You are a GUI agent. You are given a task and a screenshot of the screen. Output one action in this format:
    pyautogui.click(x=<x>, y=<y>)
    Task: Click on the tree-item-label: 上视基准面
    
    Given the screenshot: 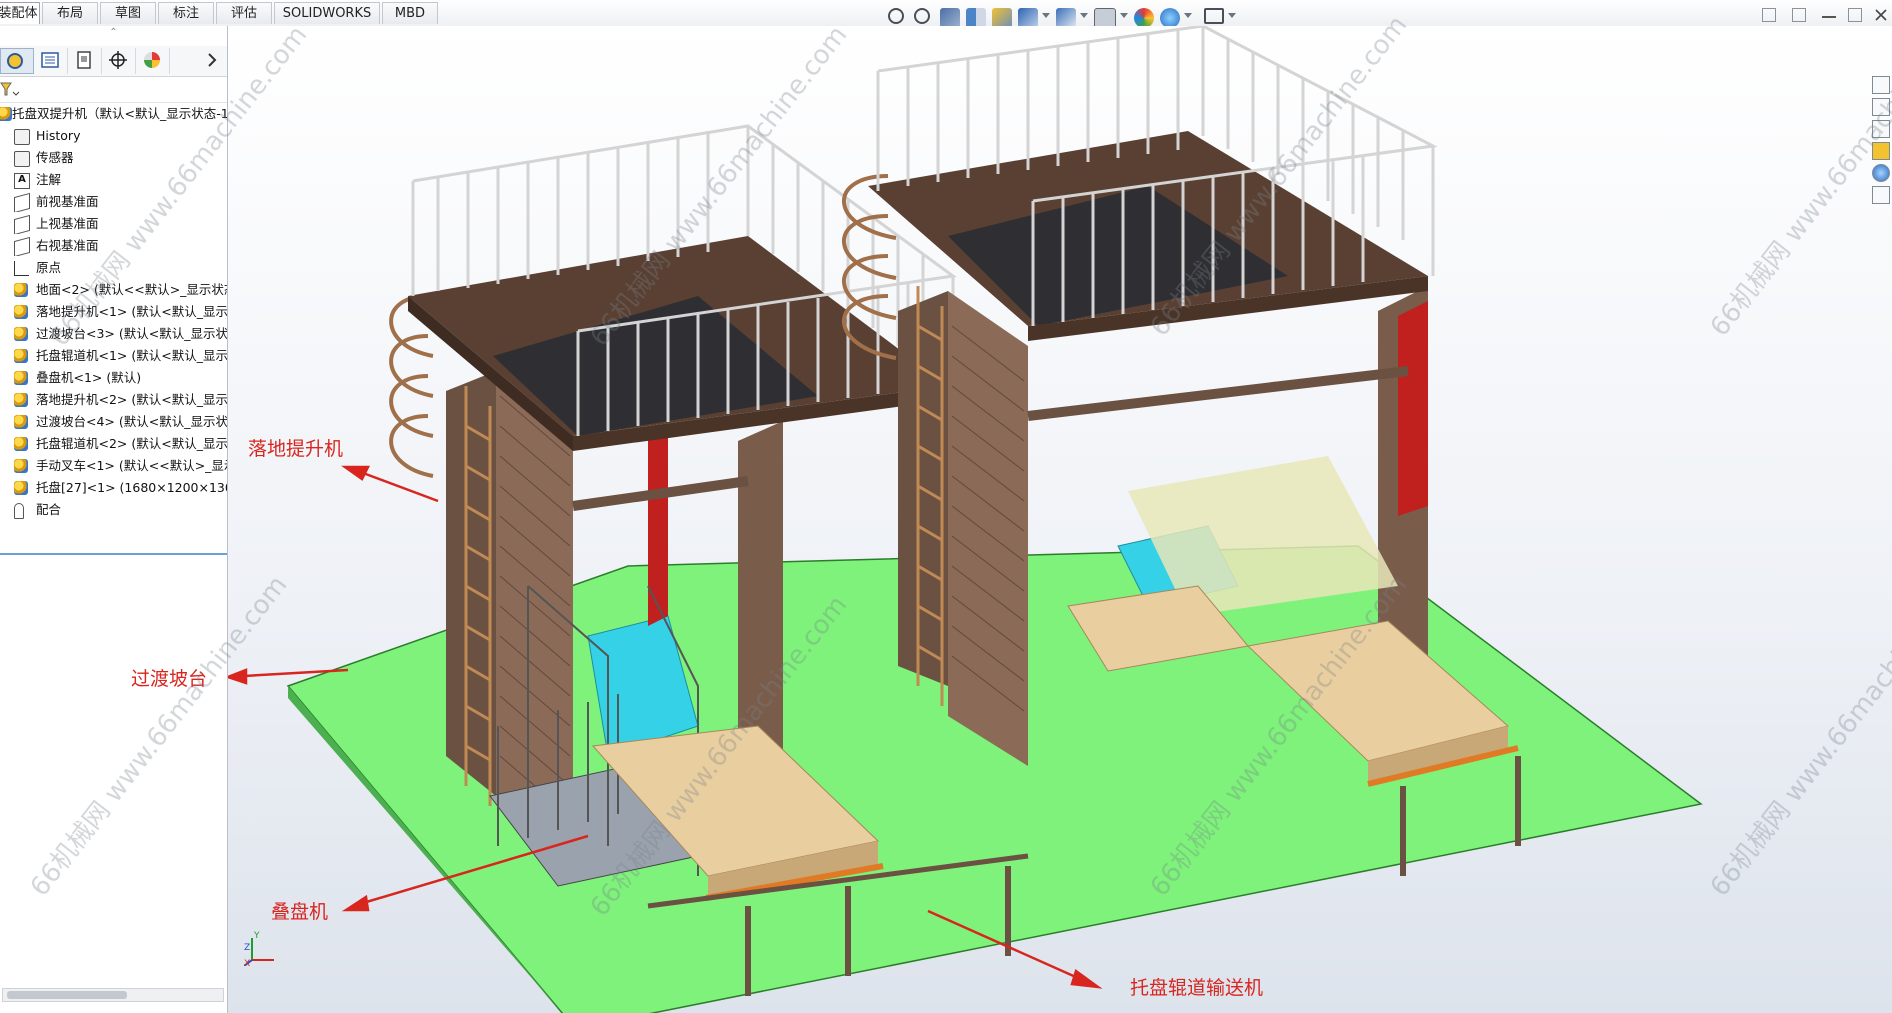 What is the action you would take?
    pyautogui.click(x=67, y=223)
    